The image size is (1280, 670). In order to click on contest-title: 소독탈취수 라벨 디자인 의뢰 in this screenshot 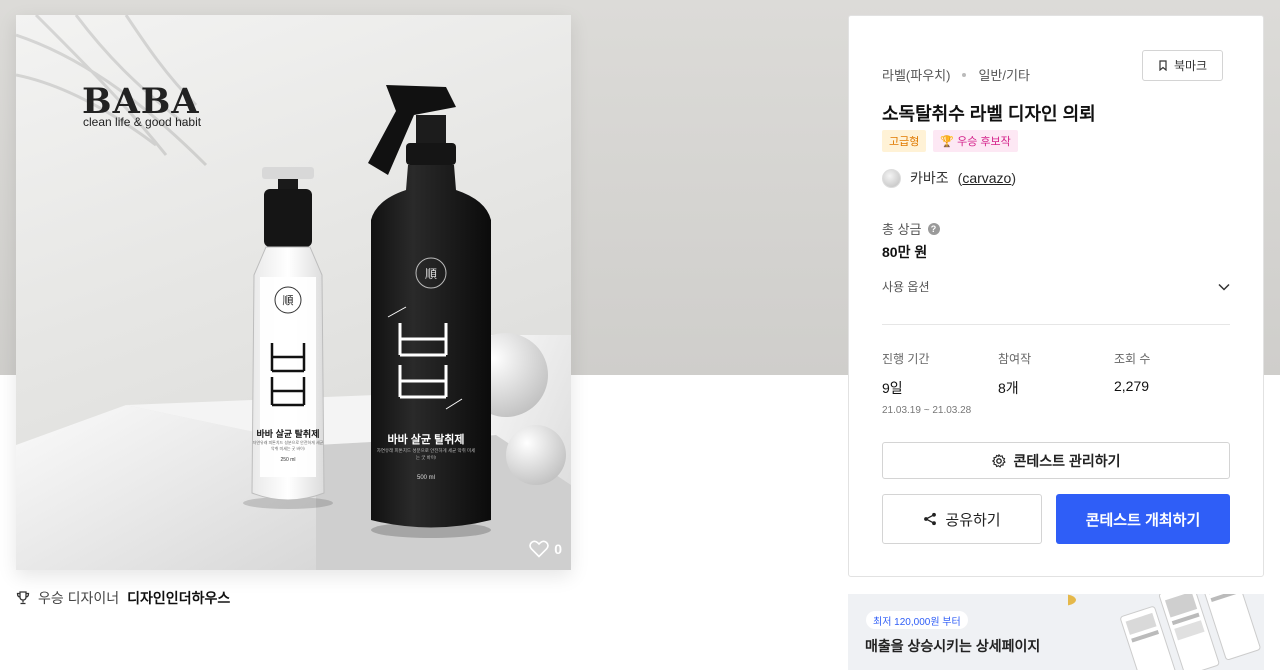, I will do `click(989, 114)`.